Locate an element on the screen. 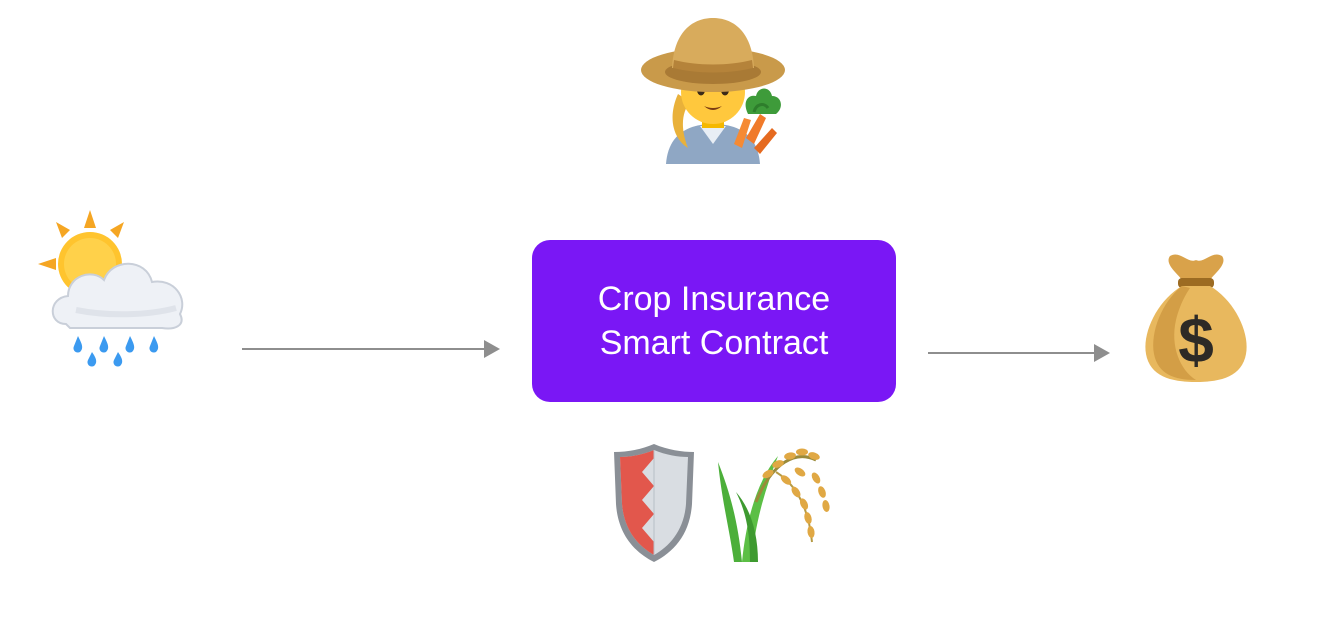  farmer-icon is located at coordinates (713, 91).